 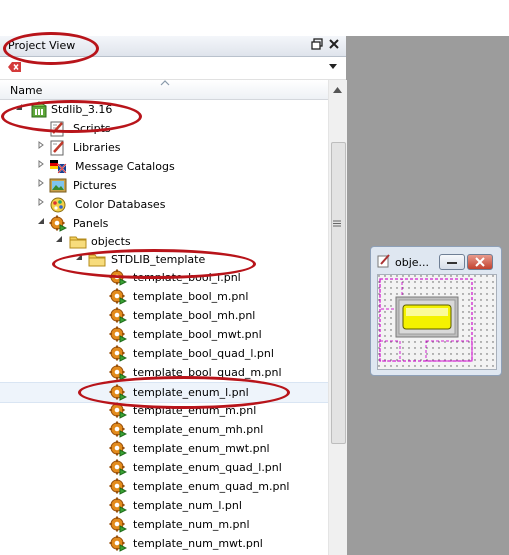 I want to click on tree-item: template_enum_quad_l.pnl, so click(x=164, y=467).